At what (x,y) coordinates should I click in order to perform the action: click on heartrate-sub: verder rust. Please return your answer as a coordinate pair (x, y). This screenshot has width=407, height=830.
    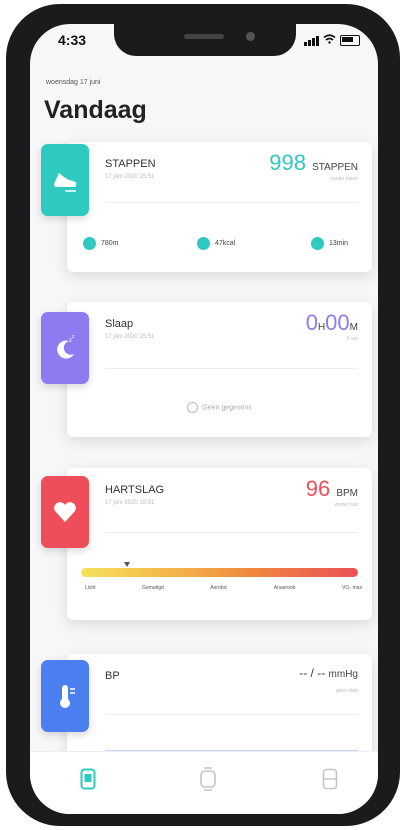
    Looking at the image, I should click on (346, 505).